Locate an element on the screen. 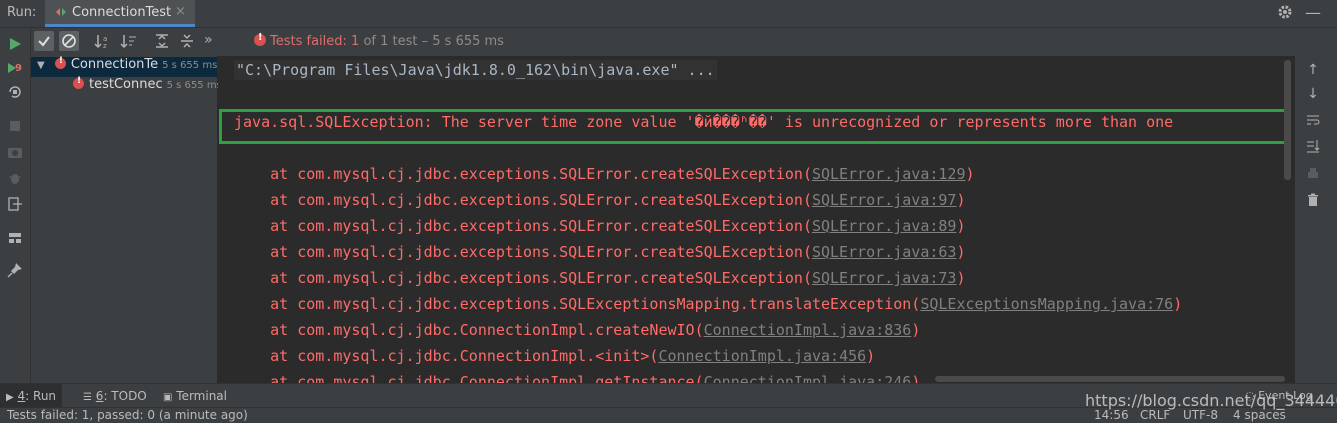 The width and height of the screenshot is (1337, 423). source-link: ConnectionImpl.java:246 is located at coordinates (808, 378).